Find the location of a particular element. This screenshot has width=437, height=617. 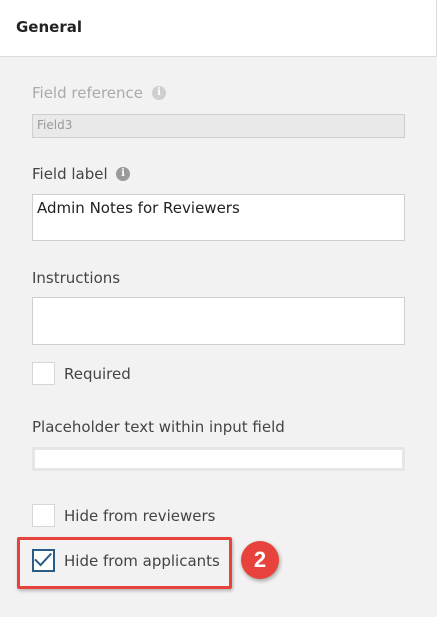

field-label-input: Admin Notes for Reviewers is located at coordinates (218, 217).